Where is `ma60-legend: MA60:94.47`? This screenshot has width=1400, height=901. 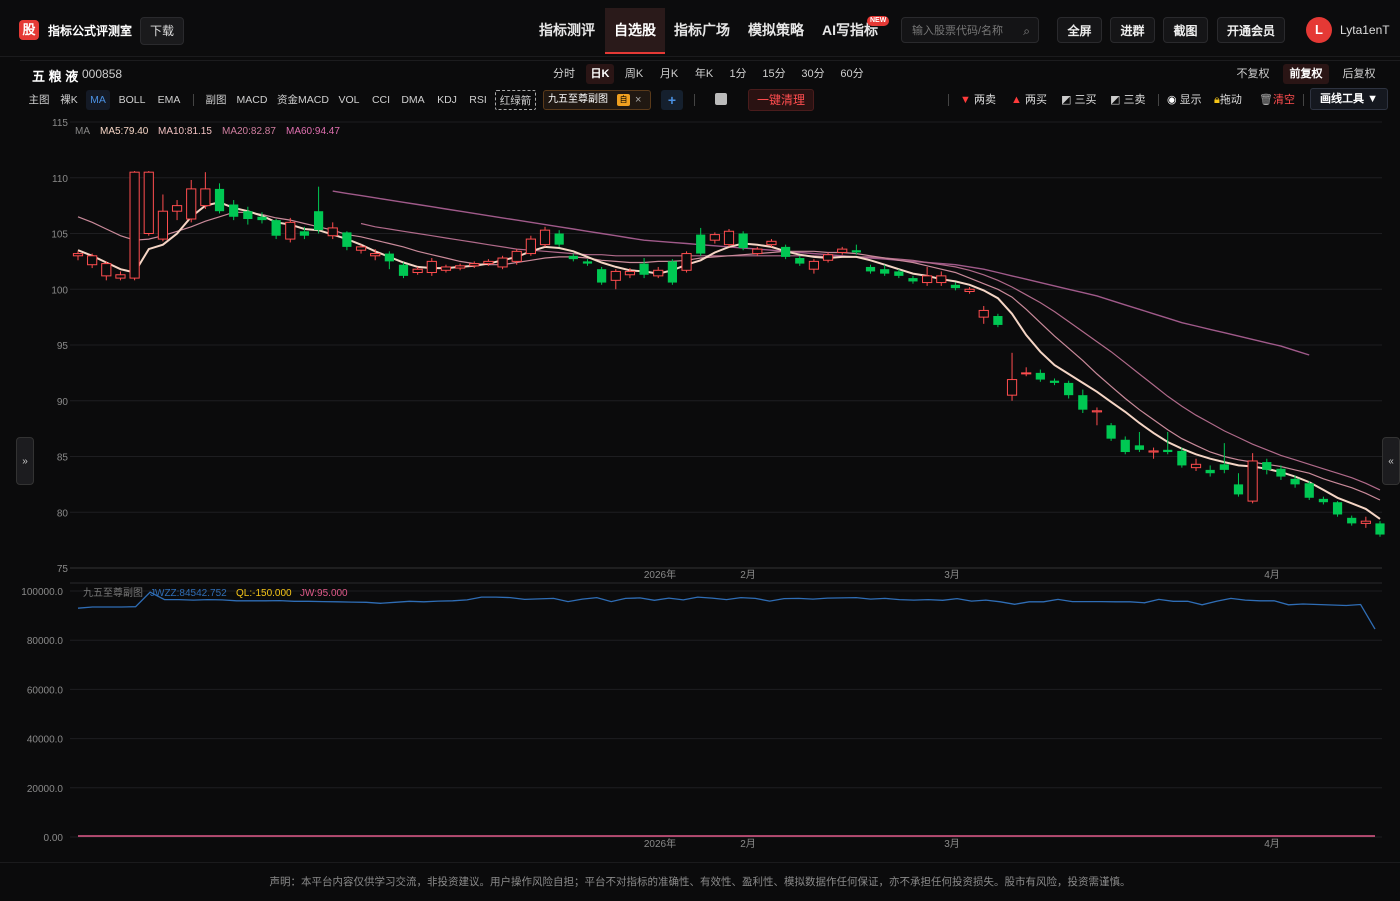 ma60-legend: MA60:94.47 is located at coordinates (313, 131).